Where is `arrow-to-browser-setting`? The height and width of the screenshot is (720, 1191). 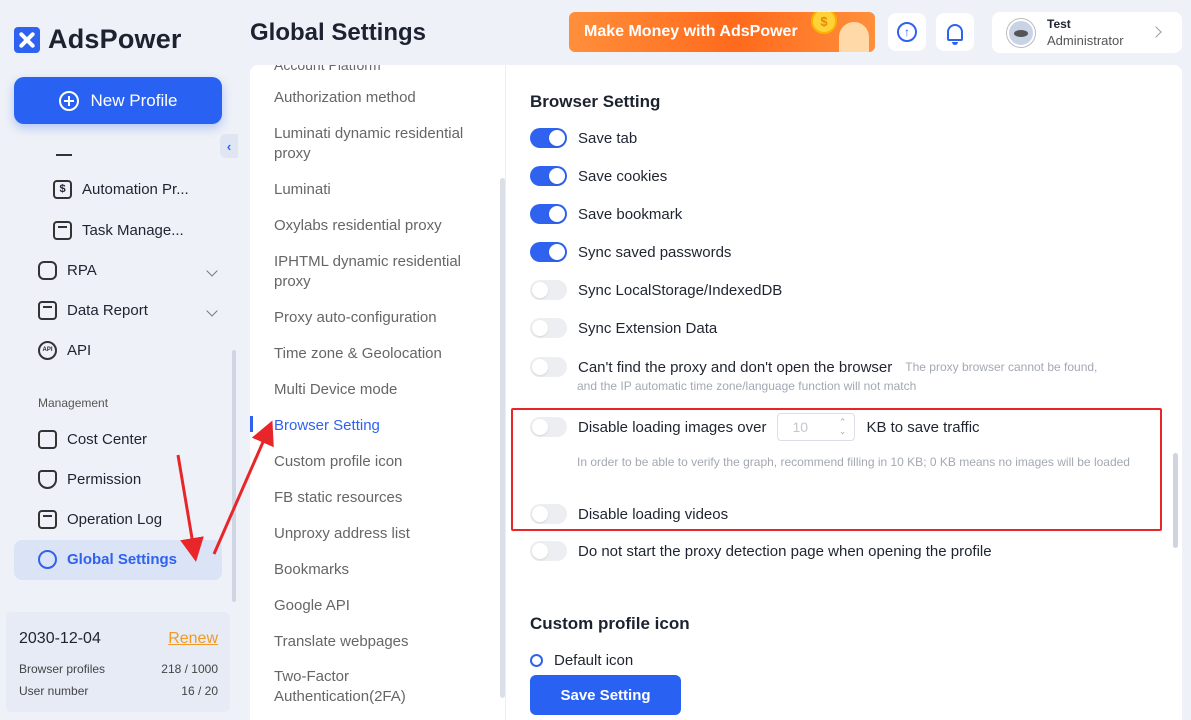 arrow-to-browser-setting is located at coordinates (243, 487).